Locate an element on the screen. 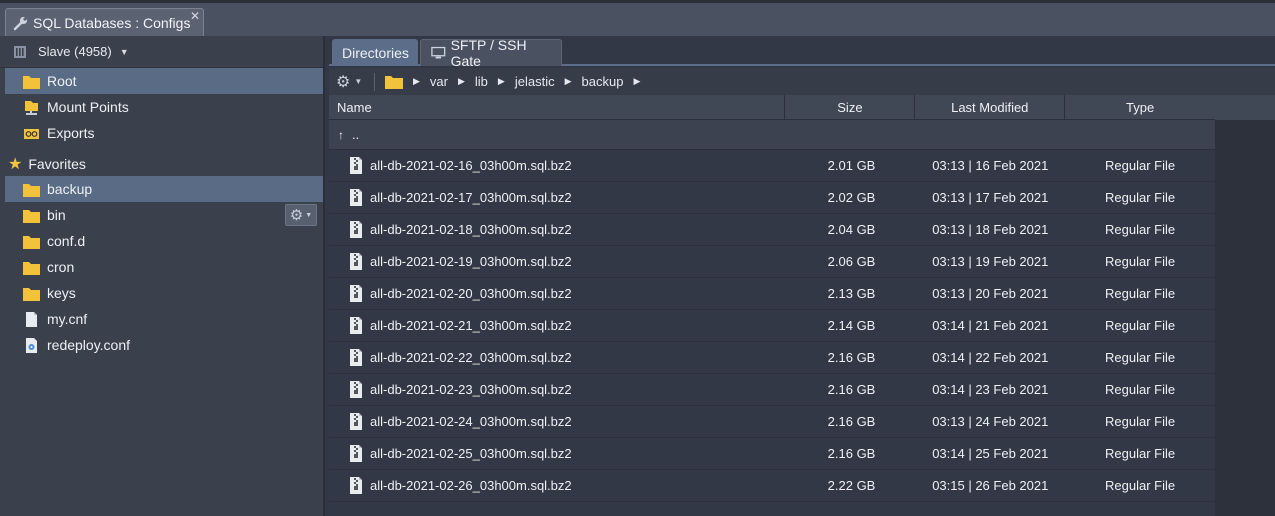  actions-menu-button: ⚙ ▼ is located at coordinates (353, 82).